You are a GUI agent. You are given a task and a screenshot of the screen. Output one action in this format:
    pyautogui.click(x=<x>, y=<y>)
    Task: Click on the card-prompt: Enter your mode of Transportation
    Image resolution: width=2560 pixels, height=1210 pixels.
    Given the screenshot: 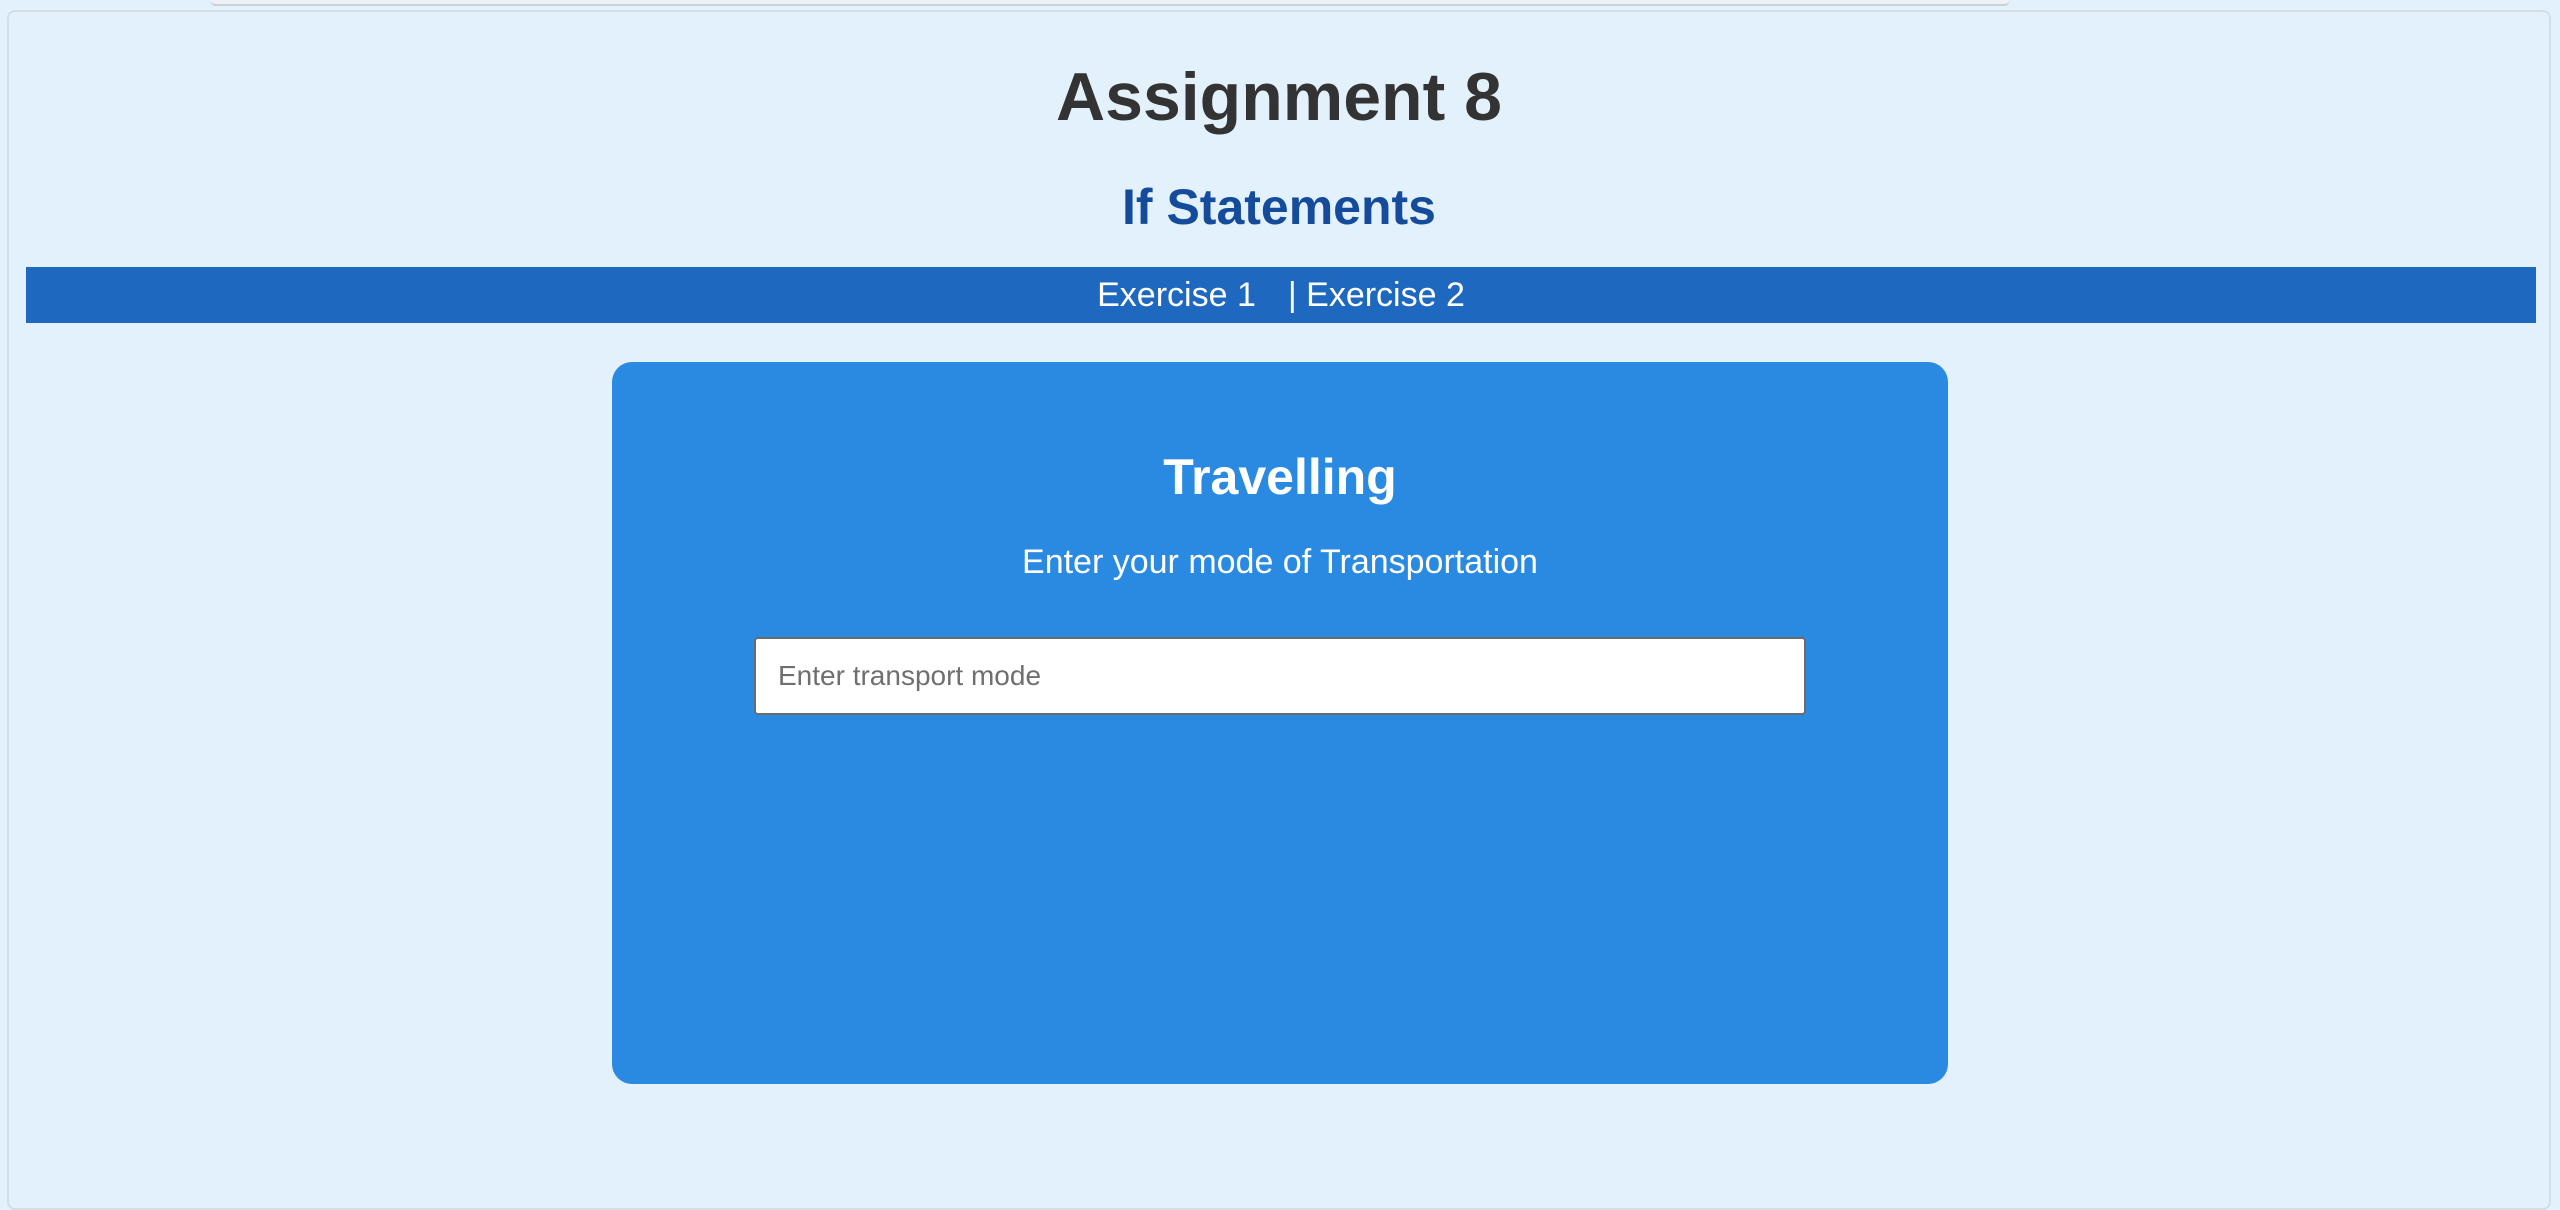 What is the action you would take?
    pyautogui.click(x=1280, y=562)
    